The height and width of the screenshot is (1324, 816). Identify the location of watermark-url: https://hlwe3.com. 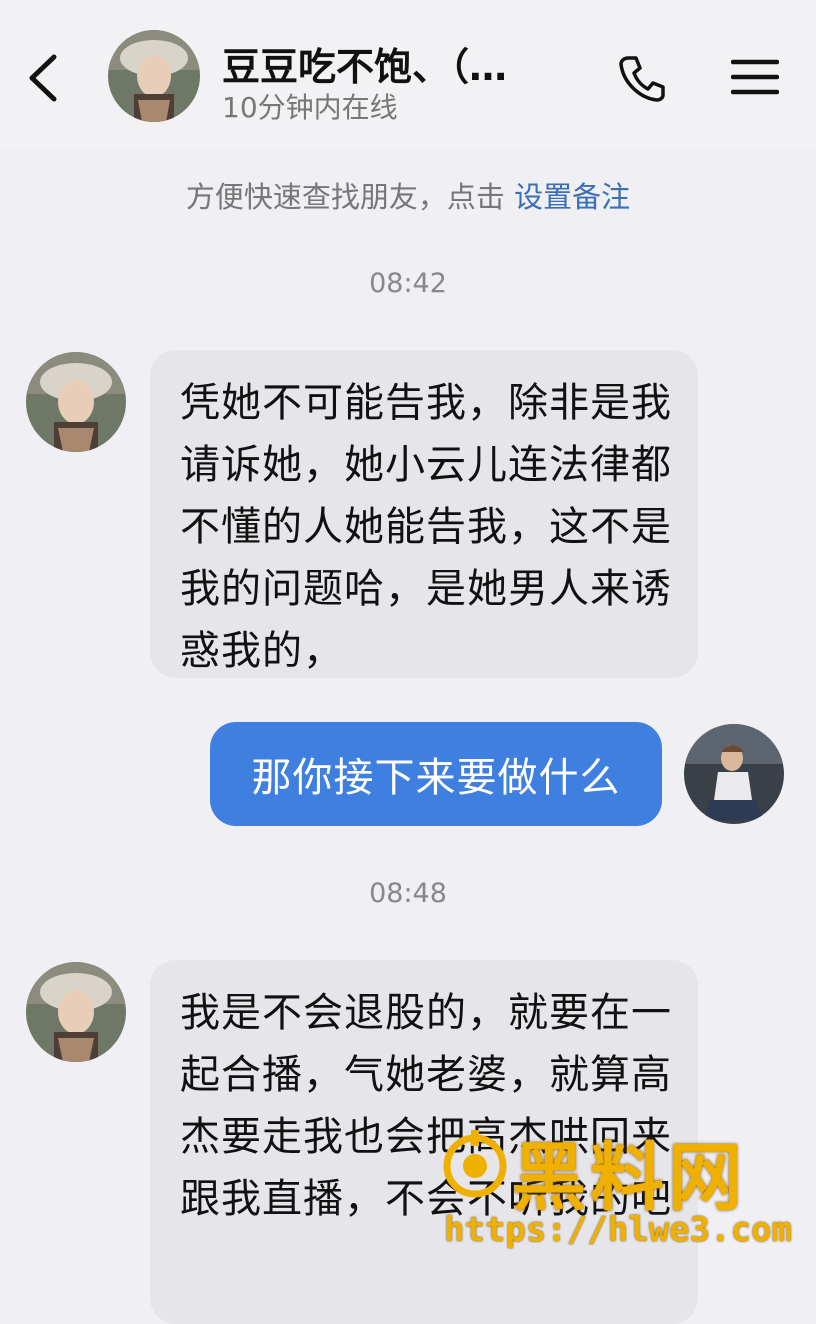
(618, 1230).